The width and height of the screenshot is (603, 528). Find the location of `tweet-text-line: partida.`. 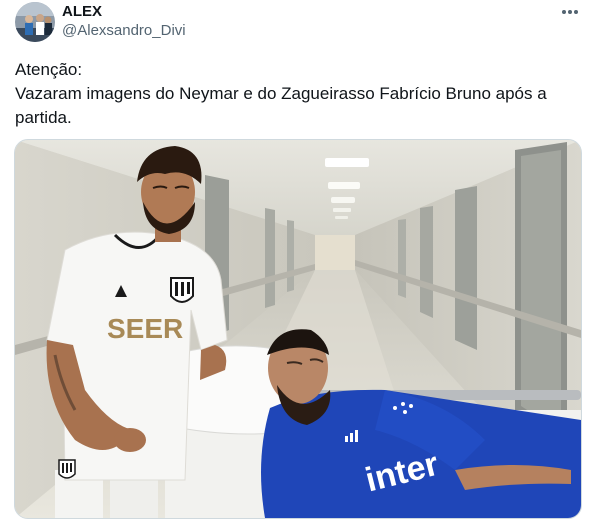

tweet-text-line: partida. is located at coordinates (43, 117).